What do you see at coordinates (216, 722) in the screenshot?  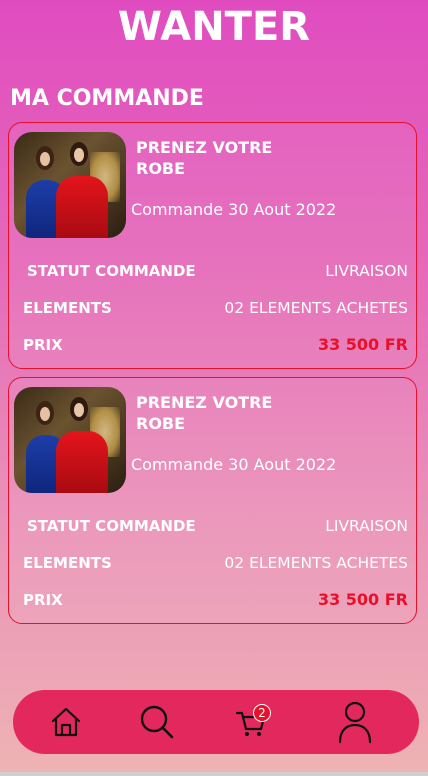 I see `bottom-nav: 2` at bounding box center [216, 722].